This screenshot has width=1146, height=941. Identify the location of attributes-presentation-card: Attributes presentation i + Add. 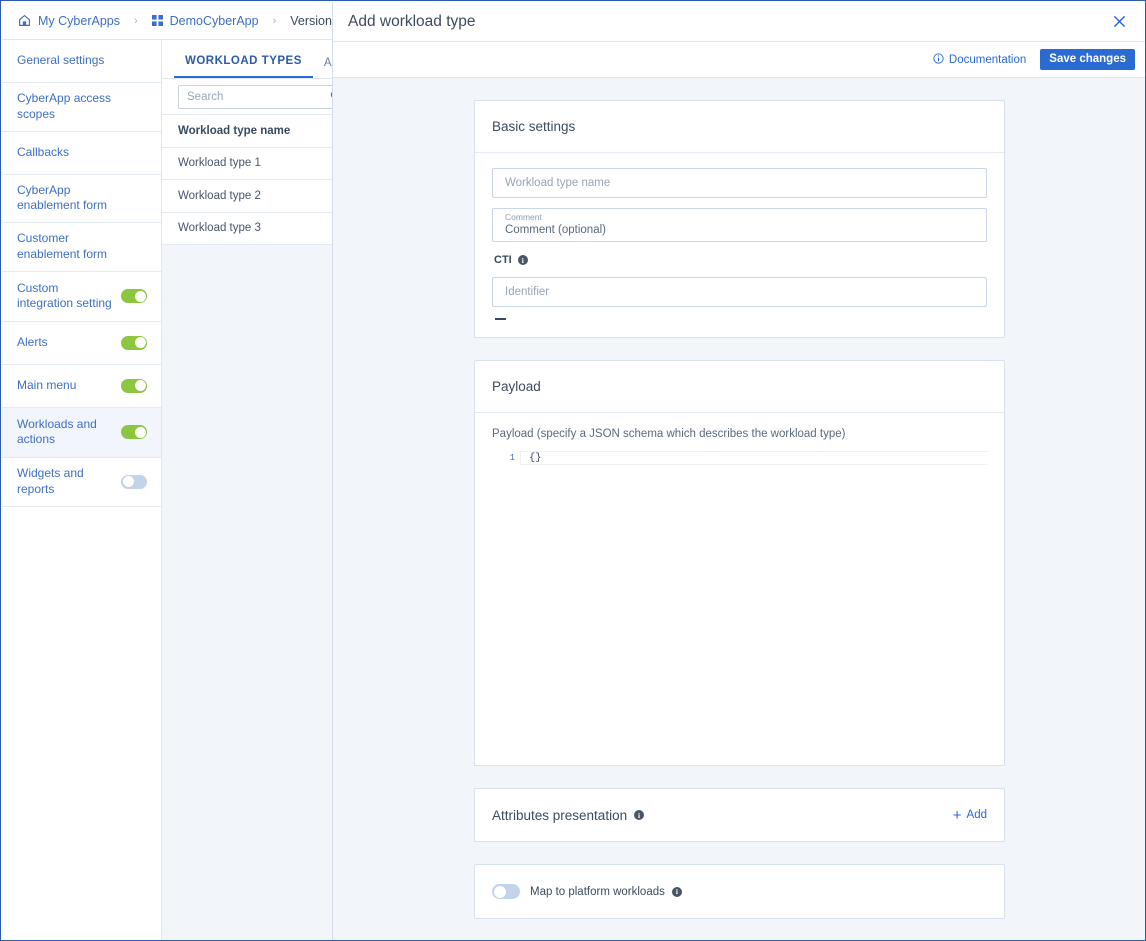
(739, 815).